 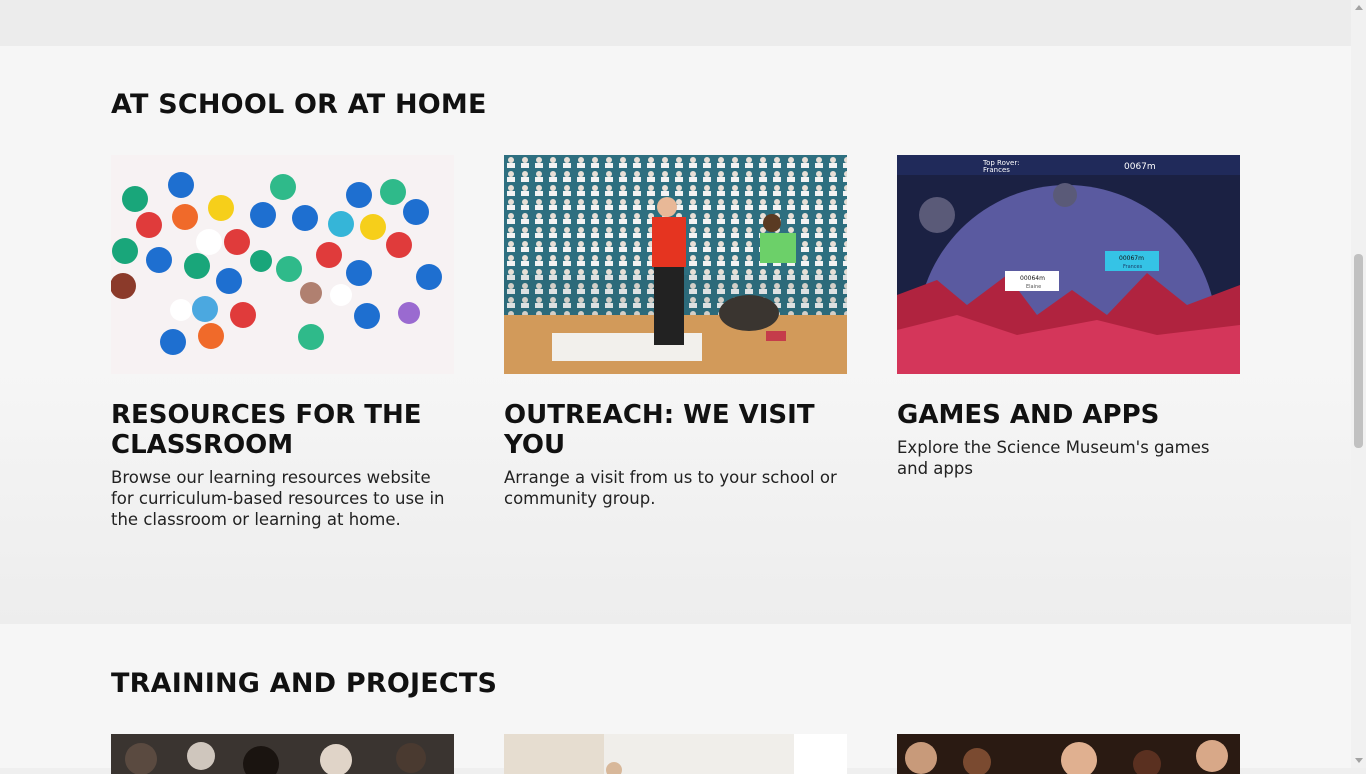 I want to click on hud-distance: 0067m, so click(x=1140, y=167).